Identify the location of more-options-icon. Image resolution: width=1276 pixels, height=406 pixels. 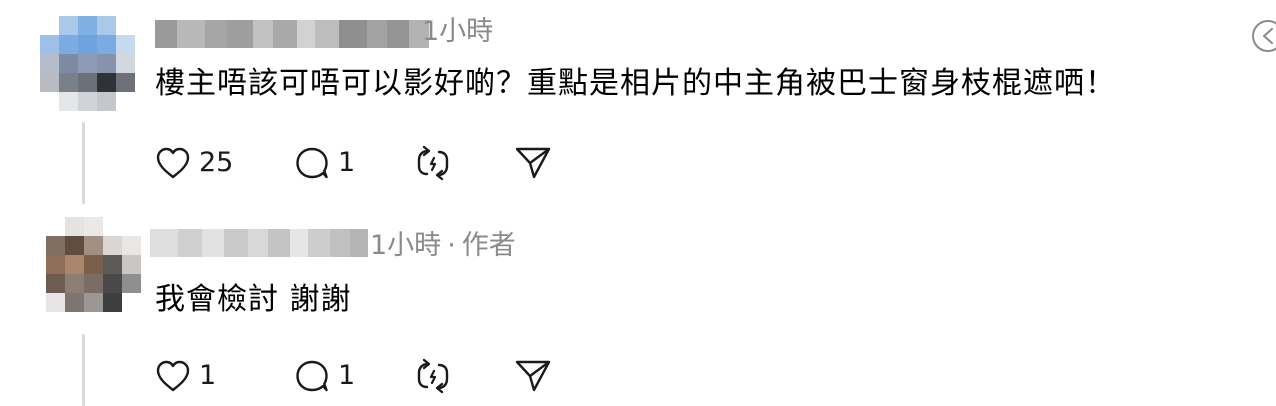
(1263, 36).